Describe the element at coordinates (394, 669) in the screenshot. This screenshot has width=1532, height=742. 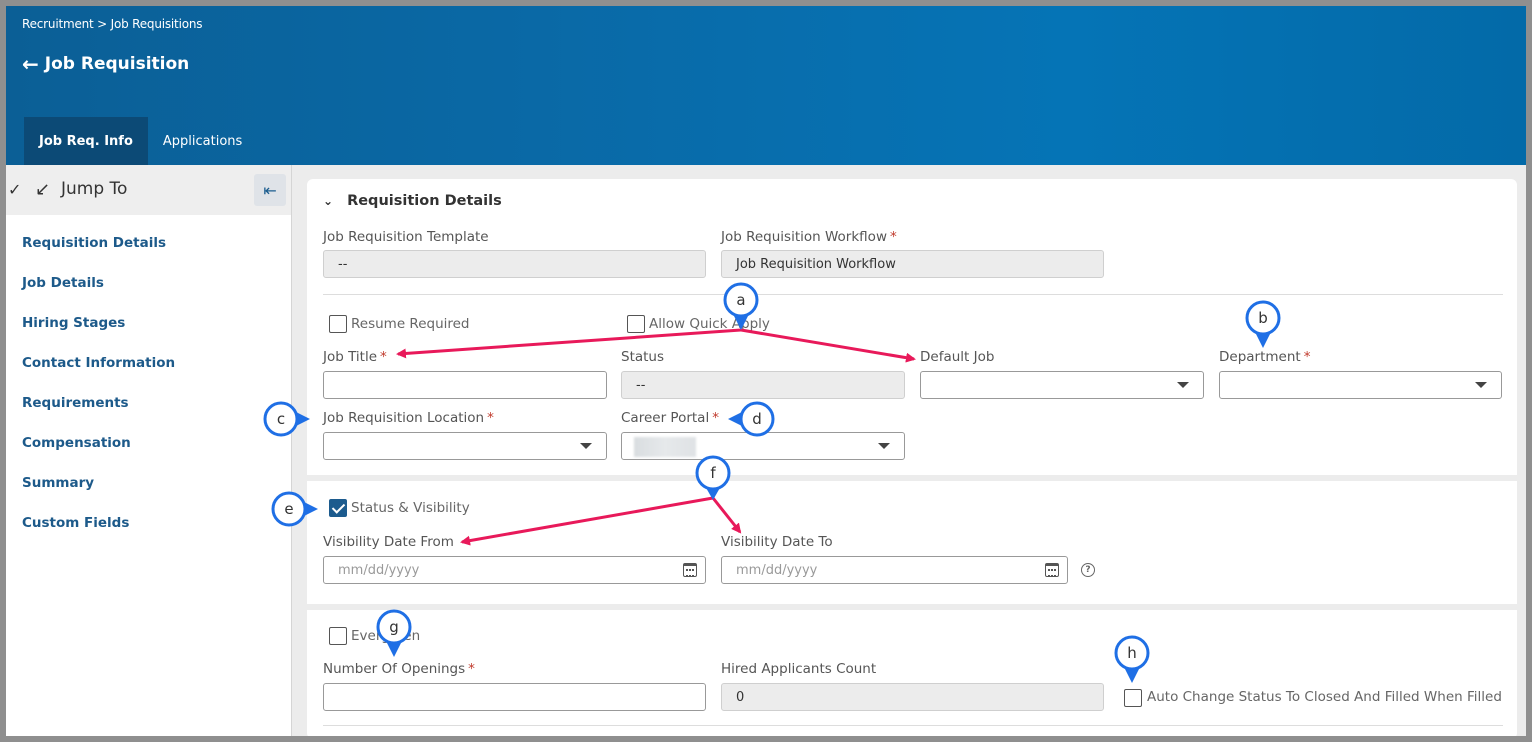
I see `openings-label-text: Number Of Openings` at that location.